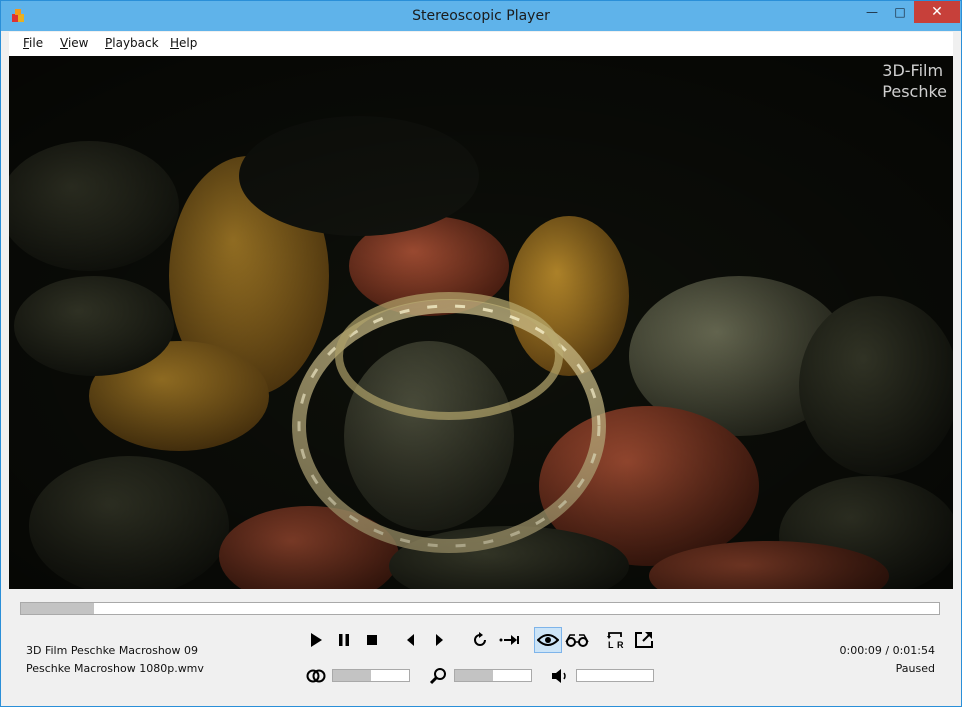 The image size is (962, 707). I want to click on next-button, so click(439, 640).